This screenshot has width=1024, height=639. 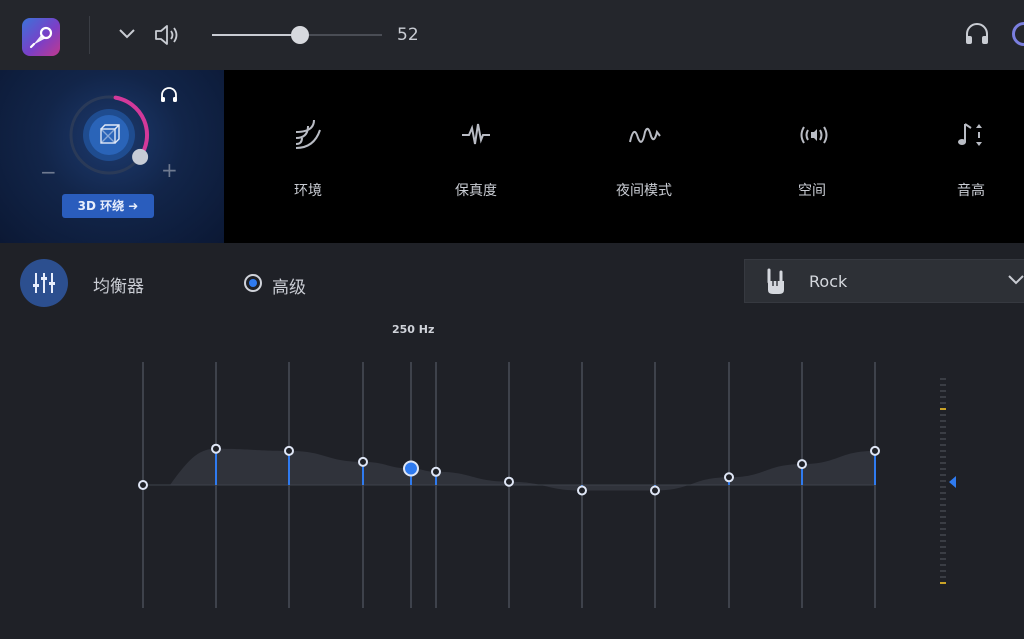 I want to click on advanced-label: 高级, so click(x=289, y=285).